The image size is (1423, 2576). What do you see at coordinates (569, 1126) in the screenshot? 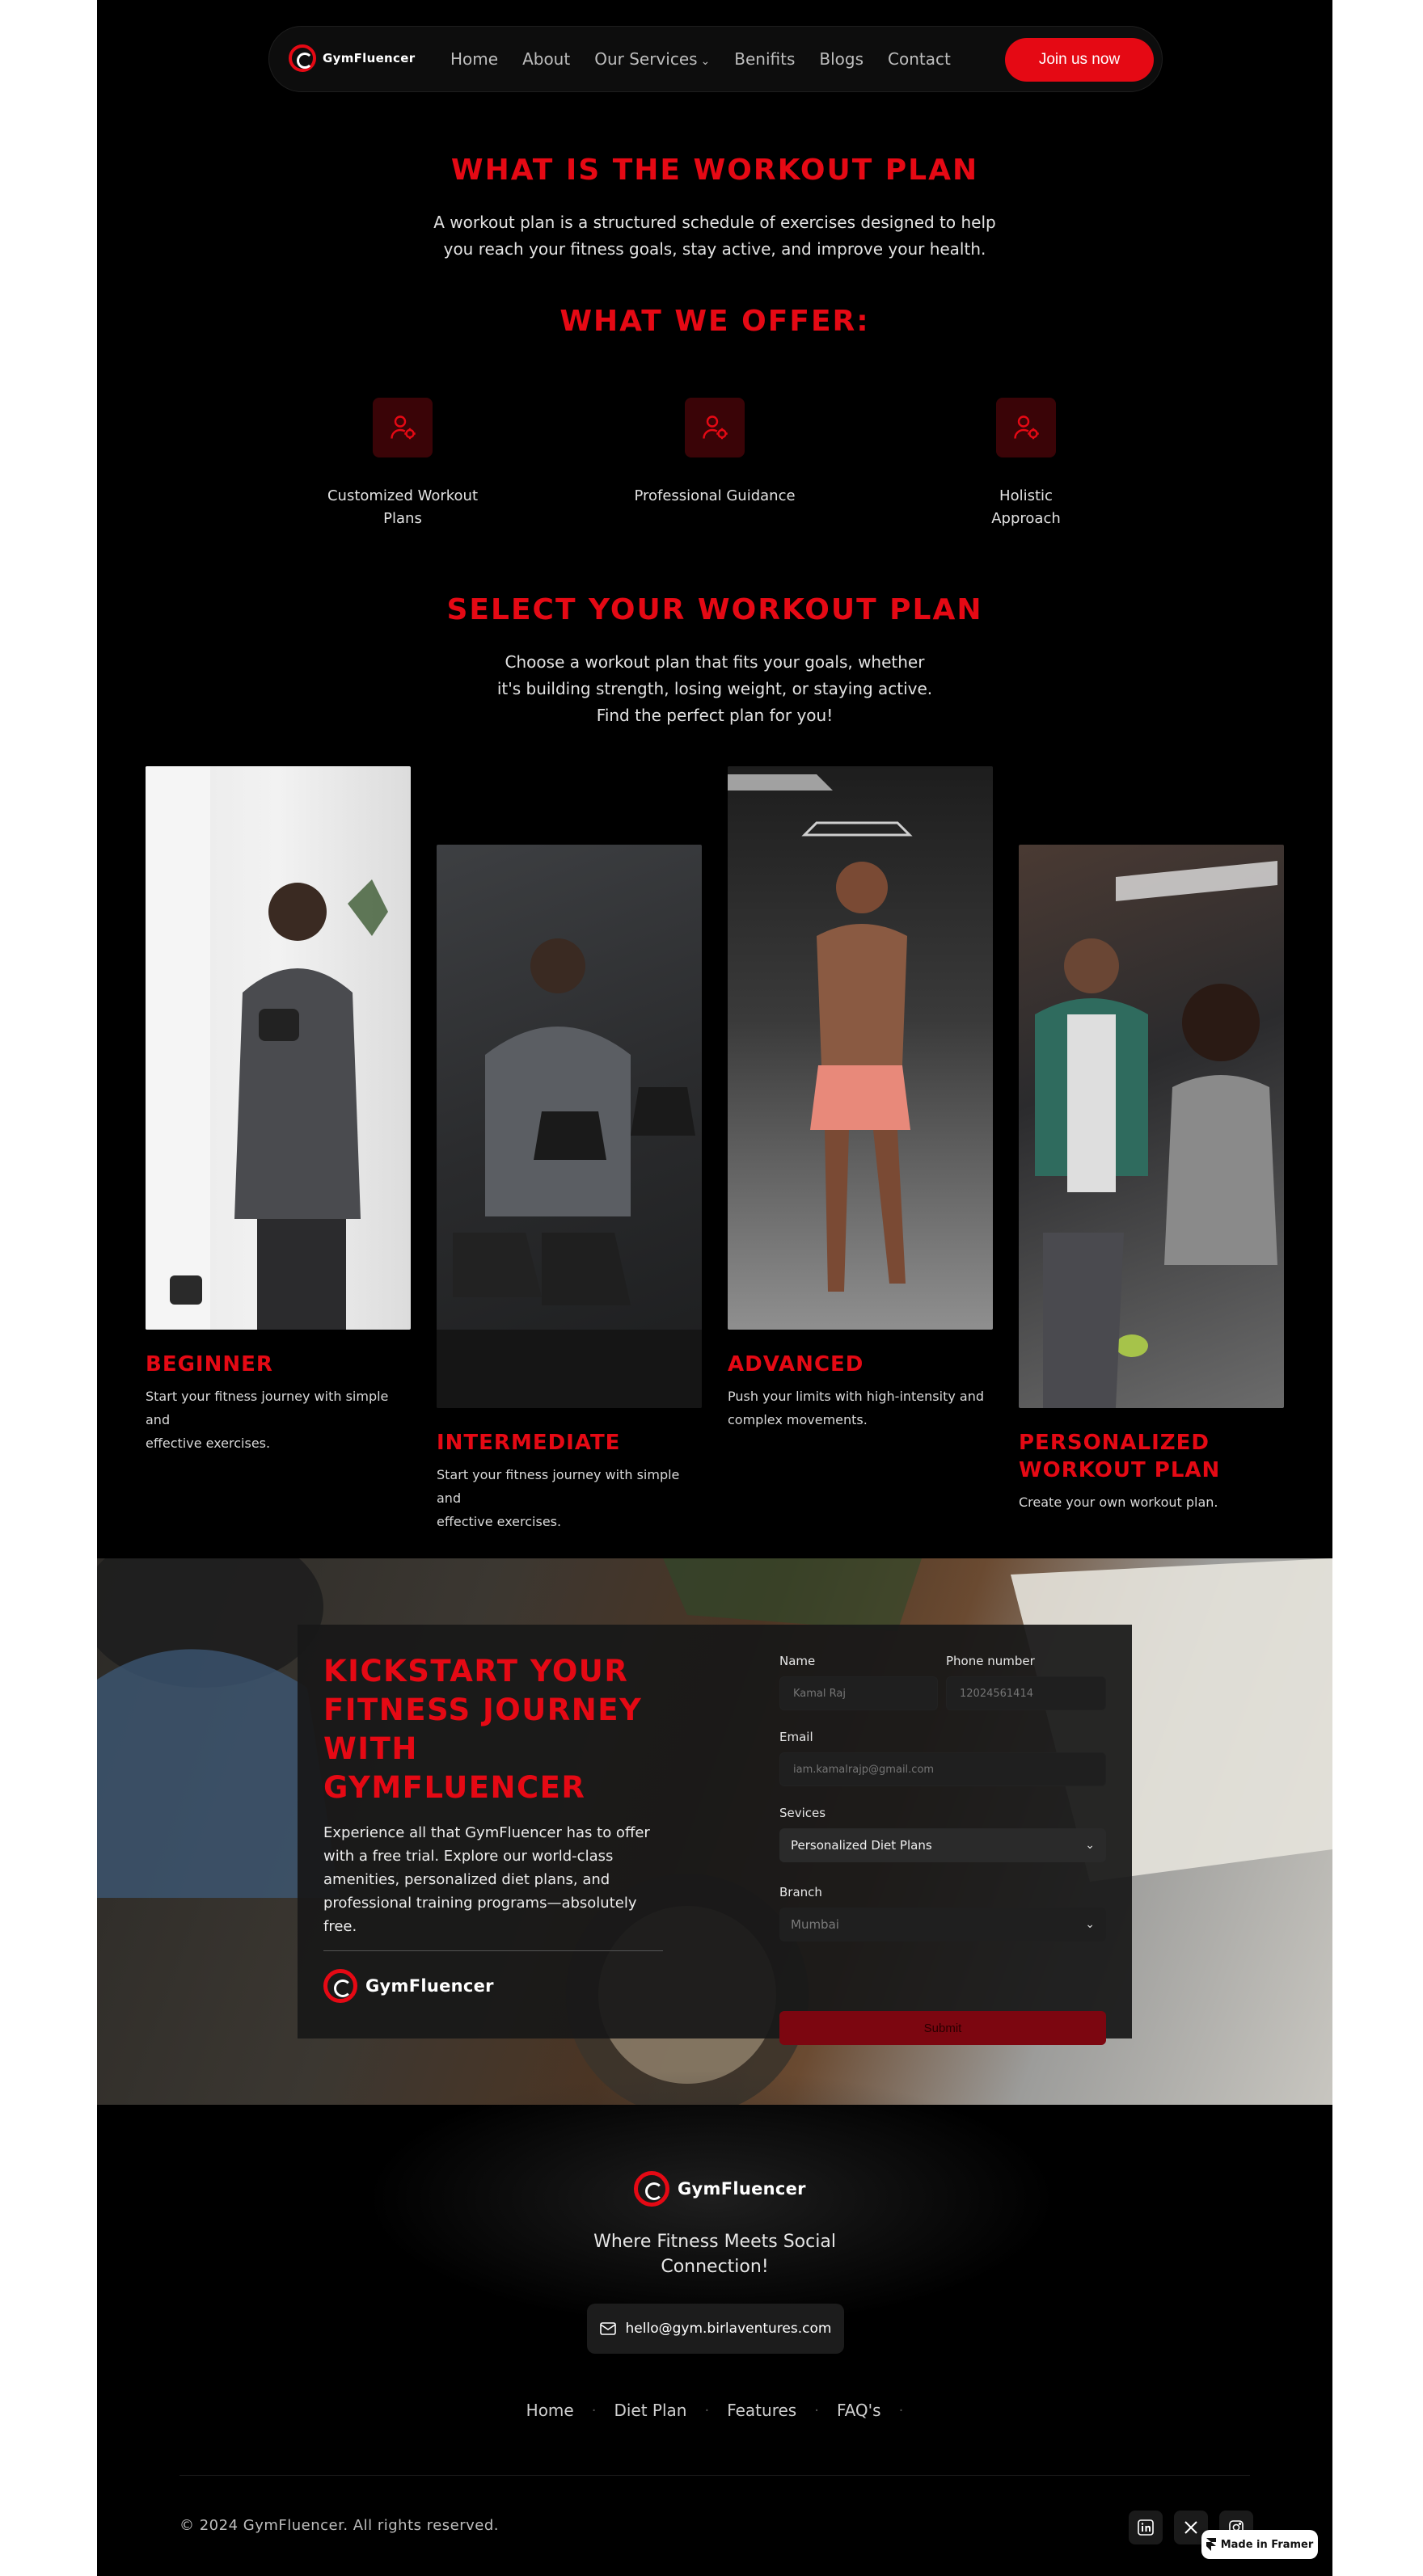
I see `plan-image-intermediate` at bounding box center [569, 1126].